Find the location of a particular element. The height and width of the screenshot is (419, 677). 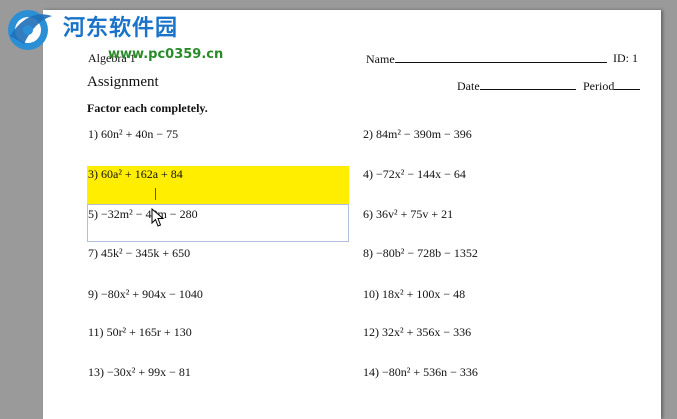

problem-8: 8) −80b² − 728b − 1352 is located at coordinates (420, 253).